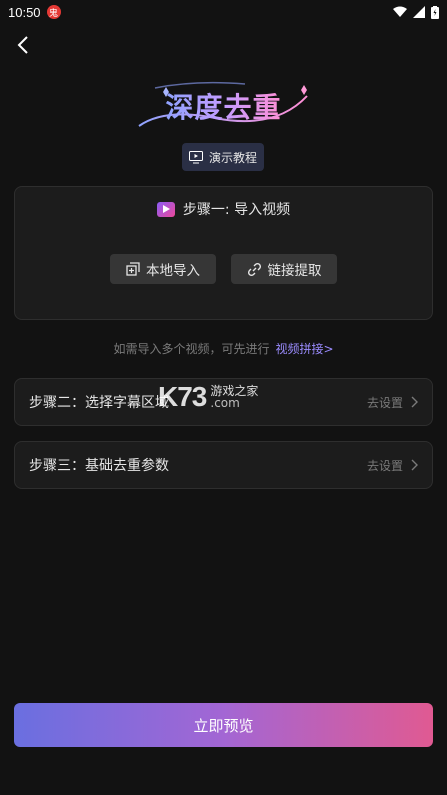 This screenshot has height=795, width=447. Describe the element at coordinates (400, 11) in the screenshot. I see `wifi-icon` at that location.